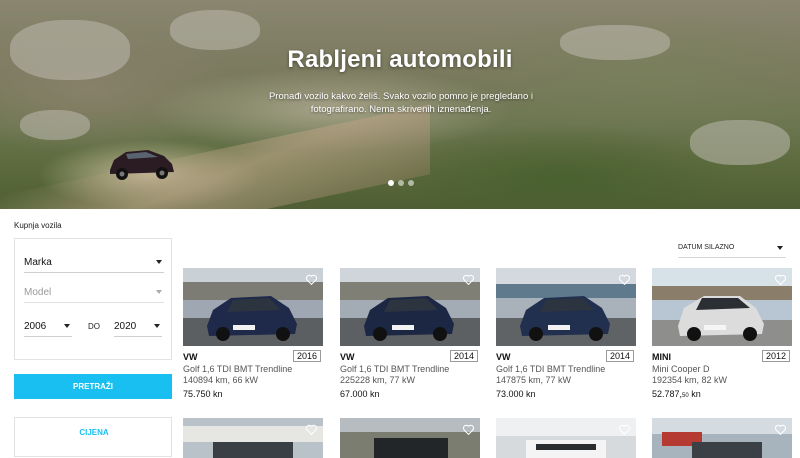 Image resolution: width=800 pixels, height=458 pixels. I want to click on car-price-main: 52.787,, so click(667, 394).